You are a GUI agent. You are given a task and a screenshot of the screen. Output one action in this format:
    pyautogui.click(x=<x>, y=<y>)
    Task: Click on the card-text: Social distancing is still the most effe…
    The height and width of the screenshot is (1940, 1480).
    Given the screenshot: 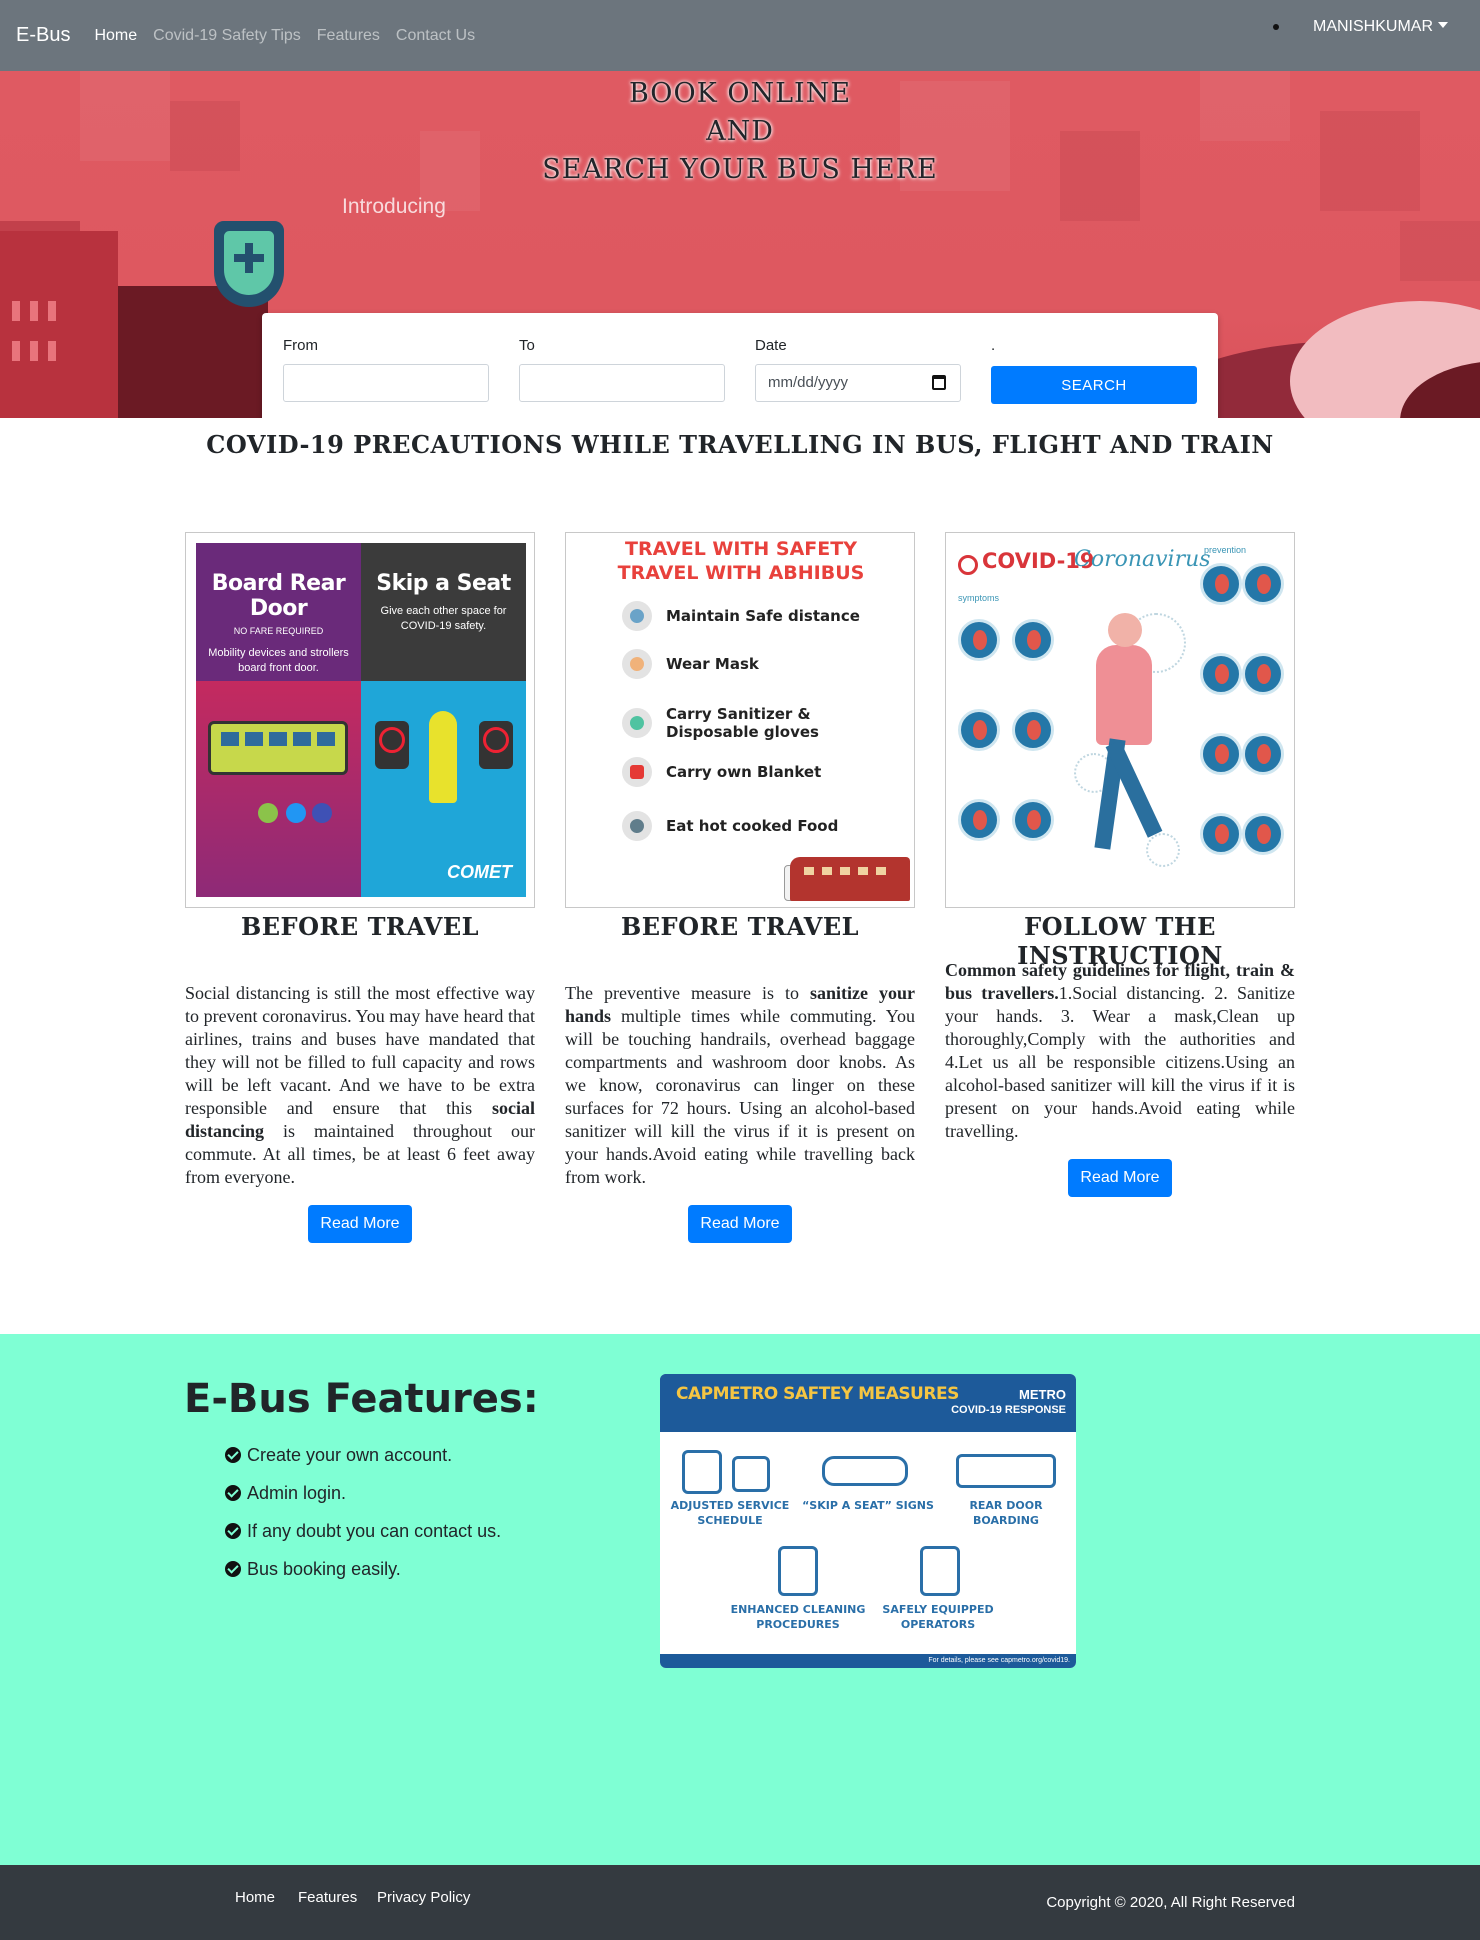 What is the action you would take?
    pyautogui.click(x=360, y=1085)
    